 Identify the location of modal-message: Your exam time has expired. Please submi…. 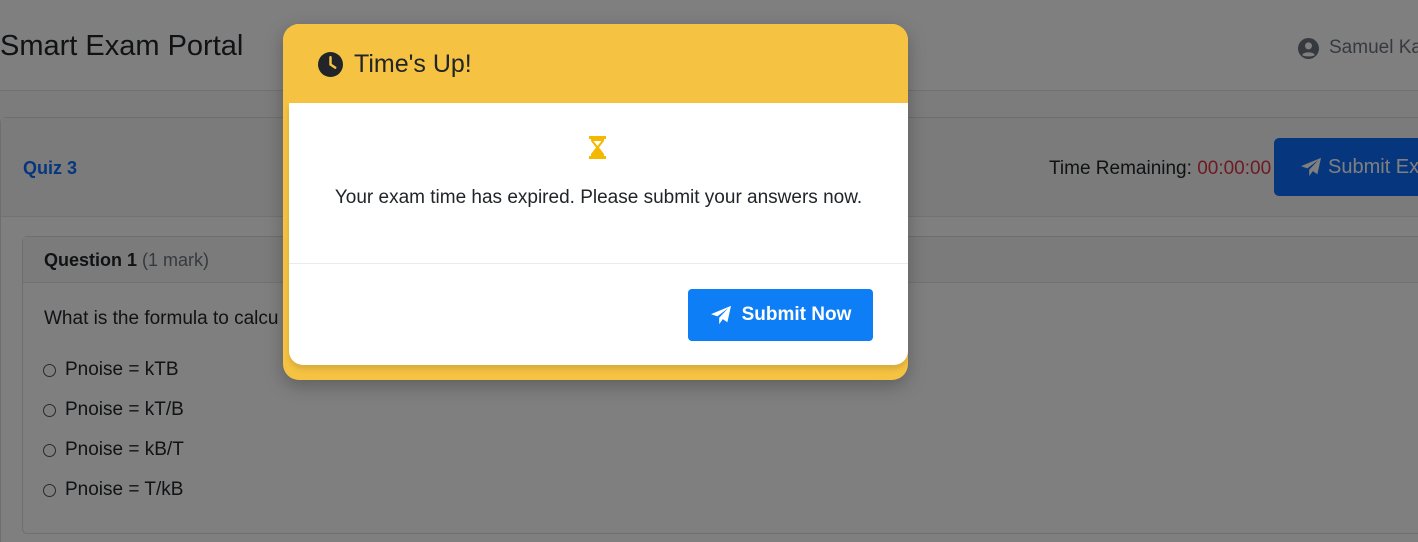
(598, 197).